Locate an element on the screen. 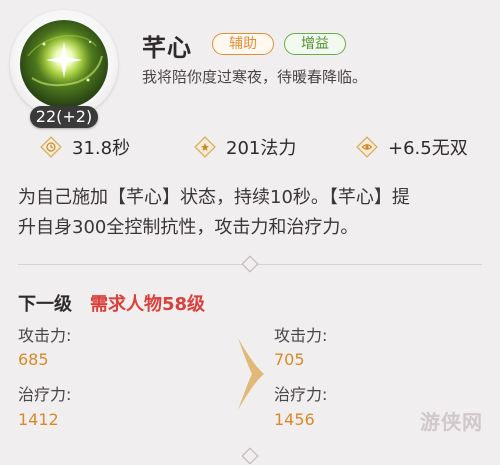  current-heal-value: 1412 is located at coordinates (38, 419).